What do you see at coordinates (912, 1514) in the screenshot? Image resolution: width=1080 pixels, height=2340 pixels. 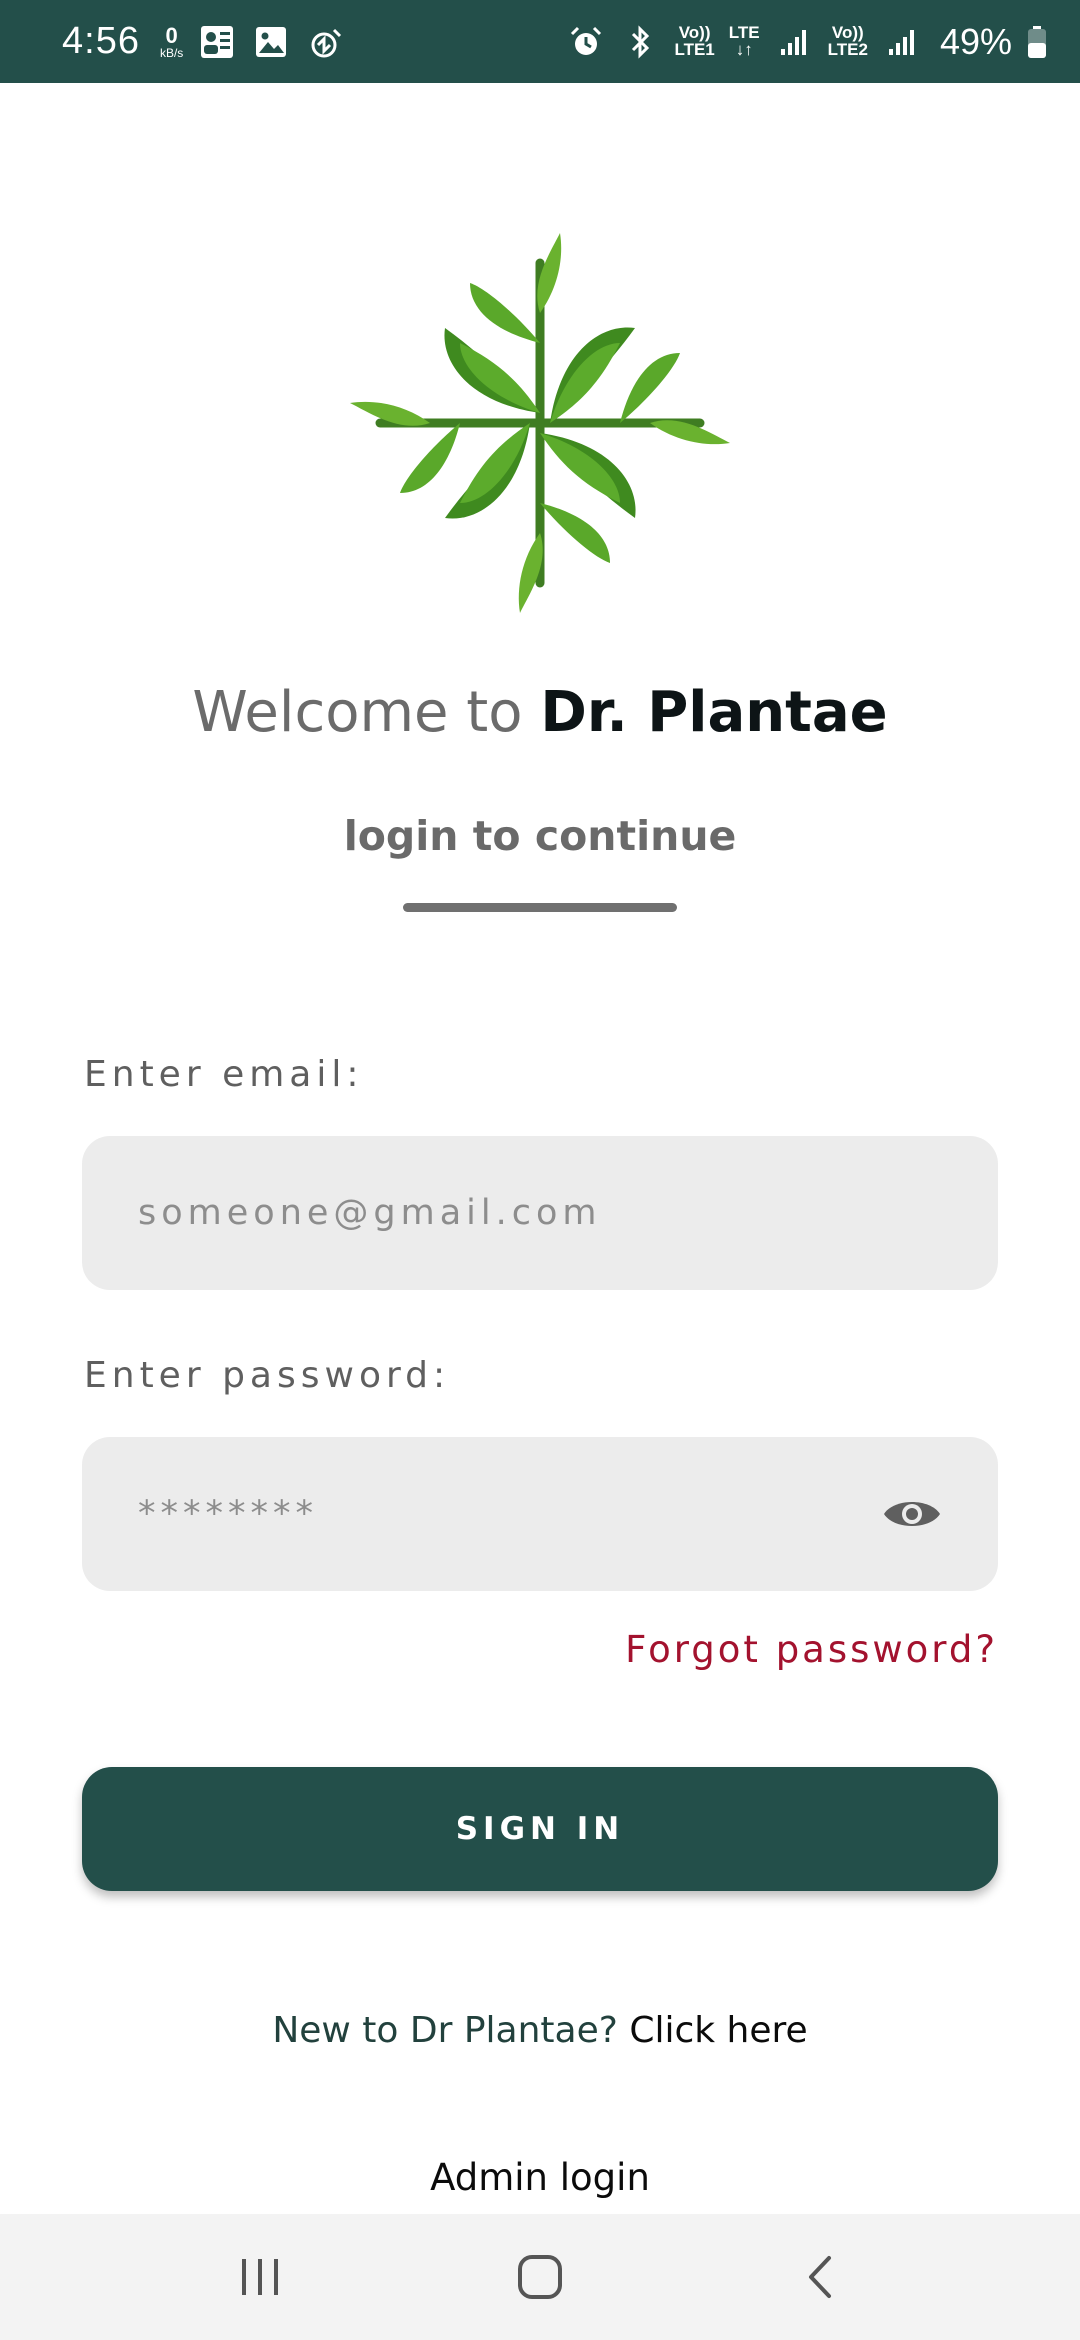 I see `show-password-icon` at bounding box center [912, 1514].